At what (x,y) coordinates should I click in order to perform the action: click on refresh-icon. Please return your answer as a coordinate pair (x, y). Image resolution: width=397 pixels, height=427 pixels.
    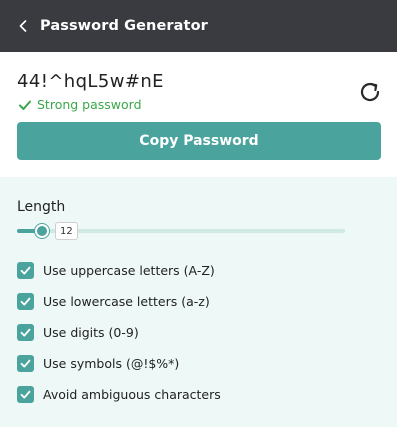
    Looking at the image, I should click on (370, 92).